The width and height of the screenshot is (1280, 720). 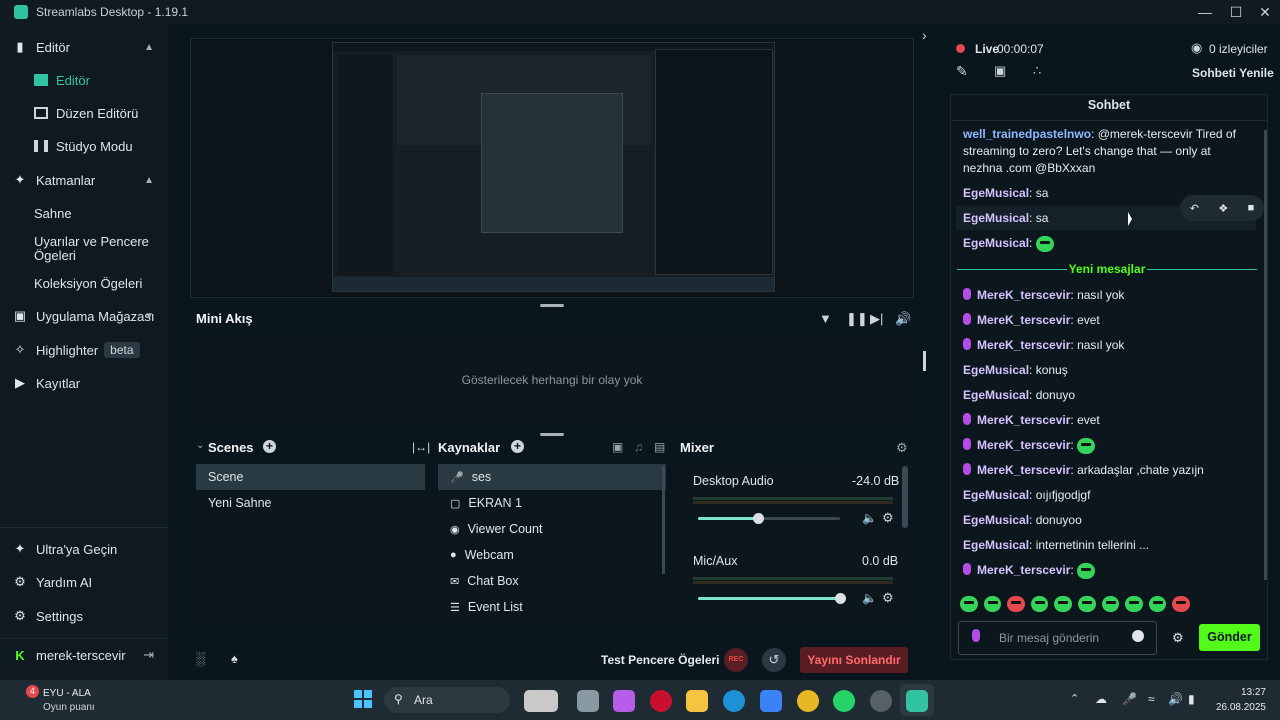 What do you see at coordinates (1101, 699) in the screenshot?
I see `cloud-icon: ☁` at bounding box center [1101, 699].